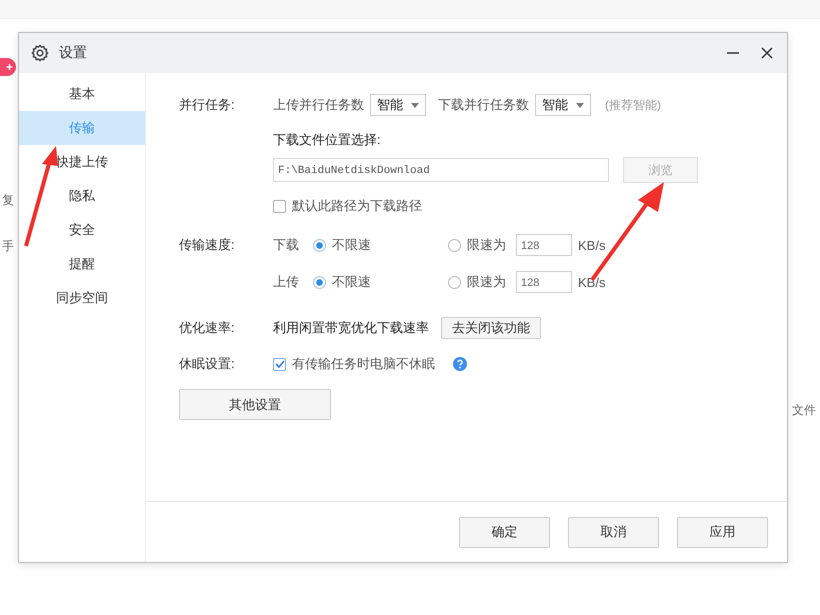 This screenshot has height=615, width=820. I want to click on checkbox-label: 默认此路径为下载路径, so click(357, 206).